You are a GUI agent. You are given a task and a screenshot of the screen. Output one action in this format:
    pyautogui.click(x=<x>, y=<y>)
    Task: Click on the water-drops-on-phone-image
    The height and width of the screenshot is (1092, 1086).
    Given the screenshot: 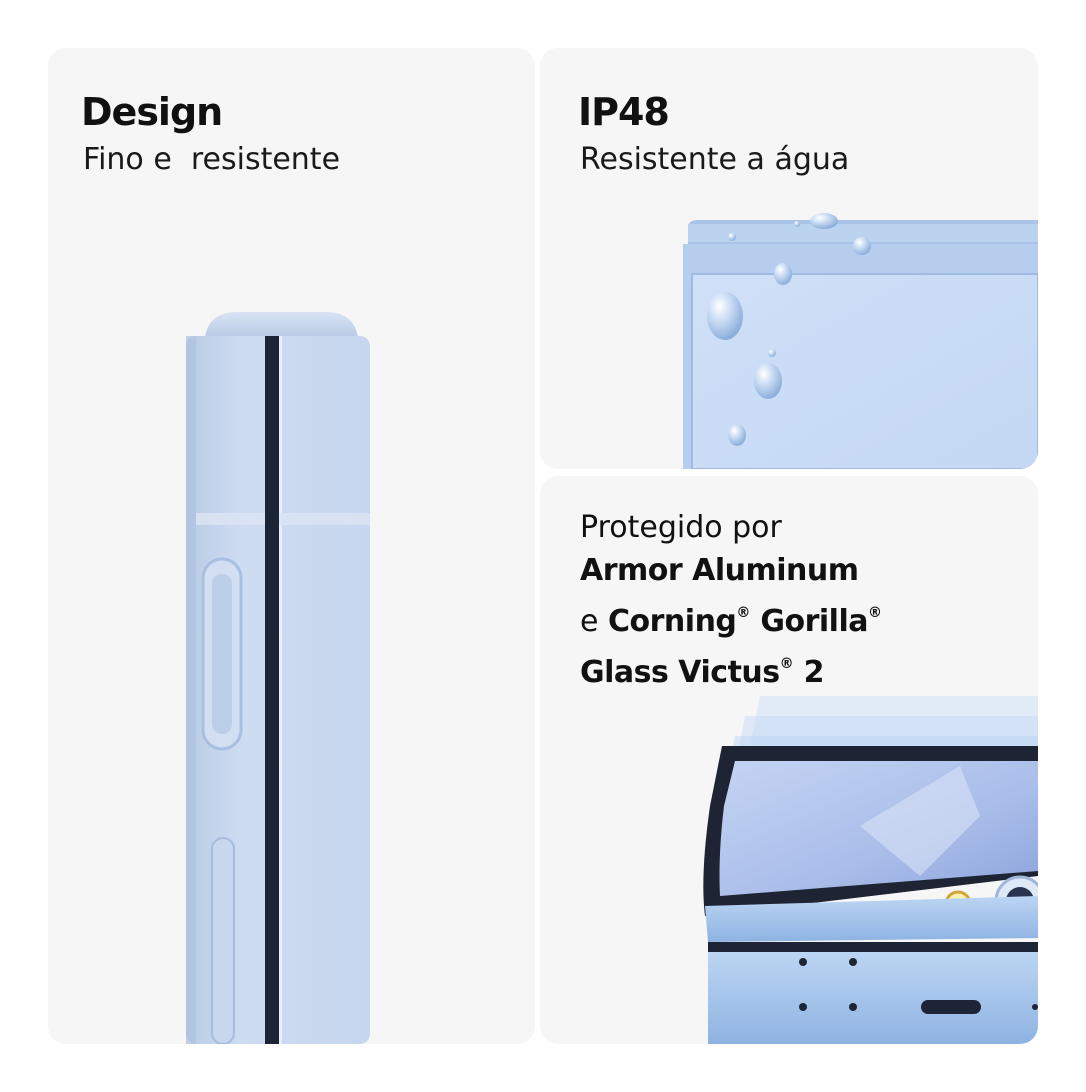 What is the action you would take?
    pyautogui.click(x=860, y=341)
    